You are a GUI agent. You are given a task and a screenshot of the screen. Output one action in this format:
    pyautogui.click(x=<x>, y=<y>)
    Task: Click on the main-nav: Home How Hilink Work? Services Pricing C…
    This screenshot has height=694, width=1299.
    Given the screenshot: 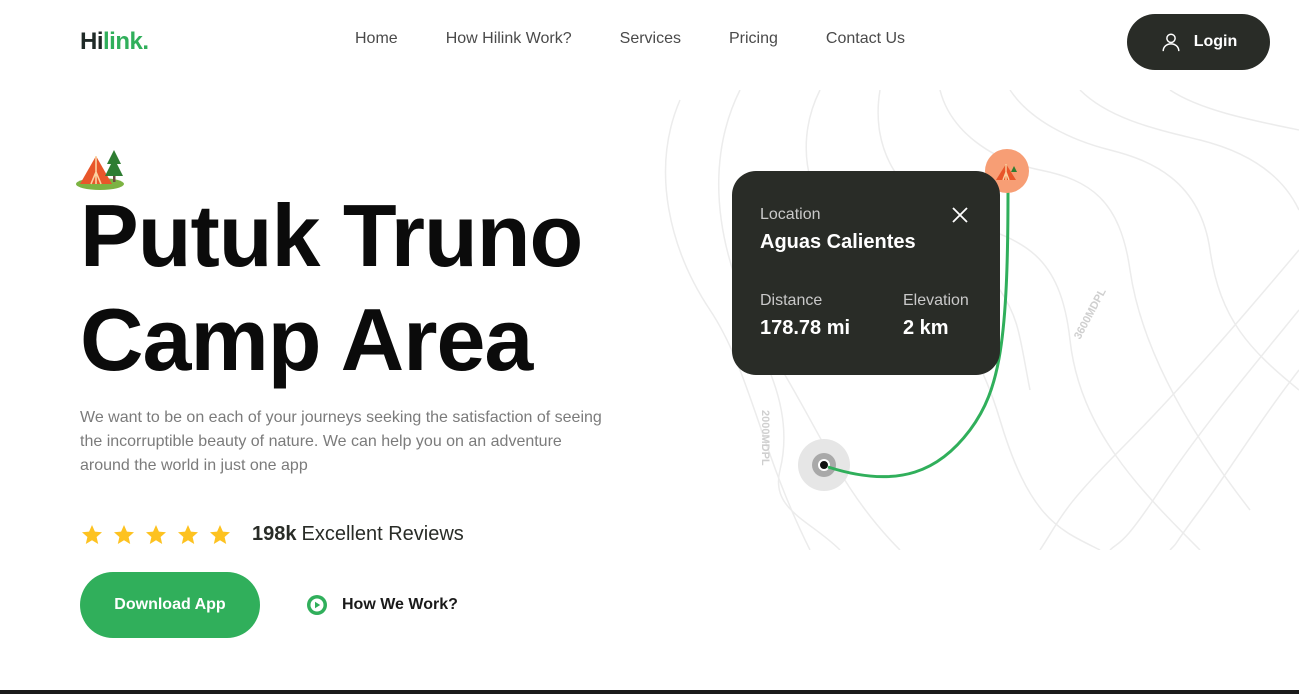 What is the action you would take?
    pyautogui.click(x=630, y=39)
    